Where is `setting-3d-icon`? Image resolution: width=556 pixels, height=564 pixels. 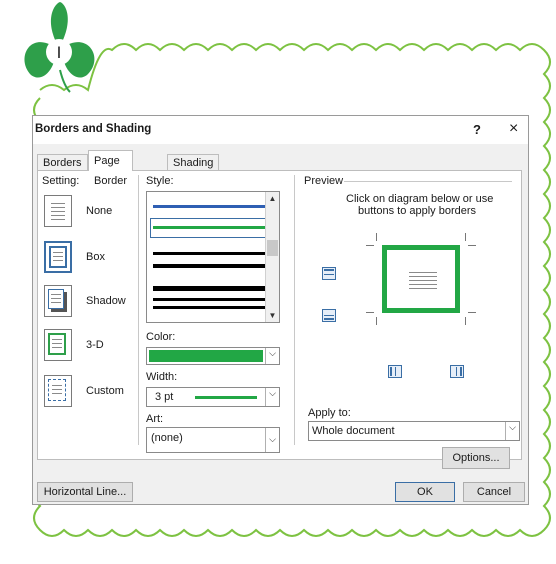
setting-3d-icon is located at coordinates (58, 345).